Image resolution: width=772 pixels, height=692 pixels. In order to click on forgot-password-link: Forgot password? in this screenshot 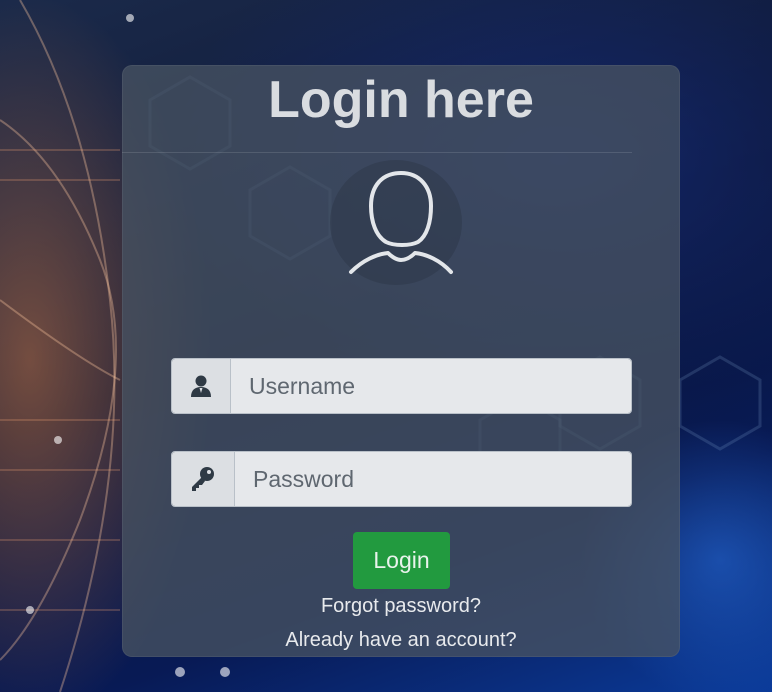, I will do `click(401, 606)`.